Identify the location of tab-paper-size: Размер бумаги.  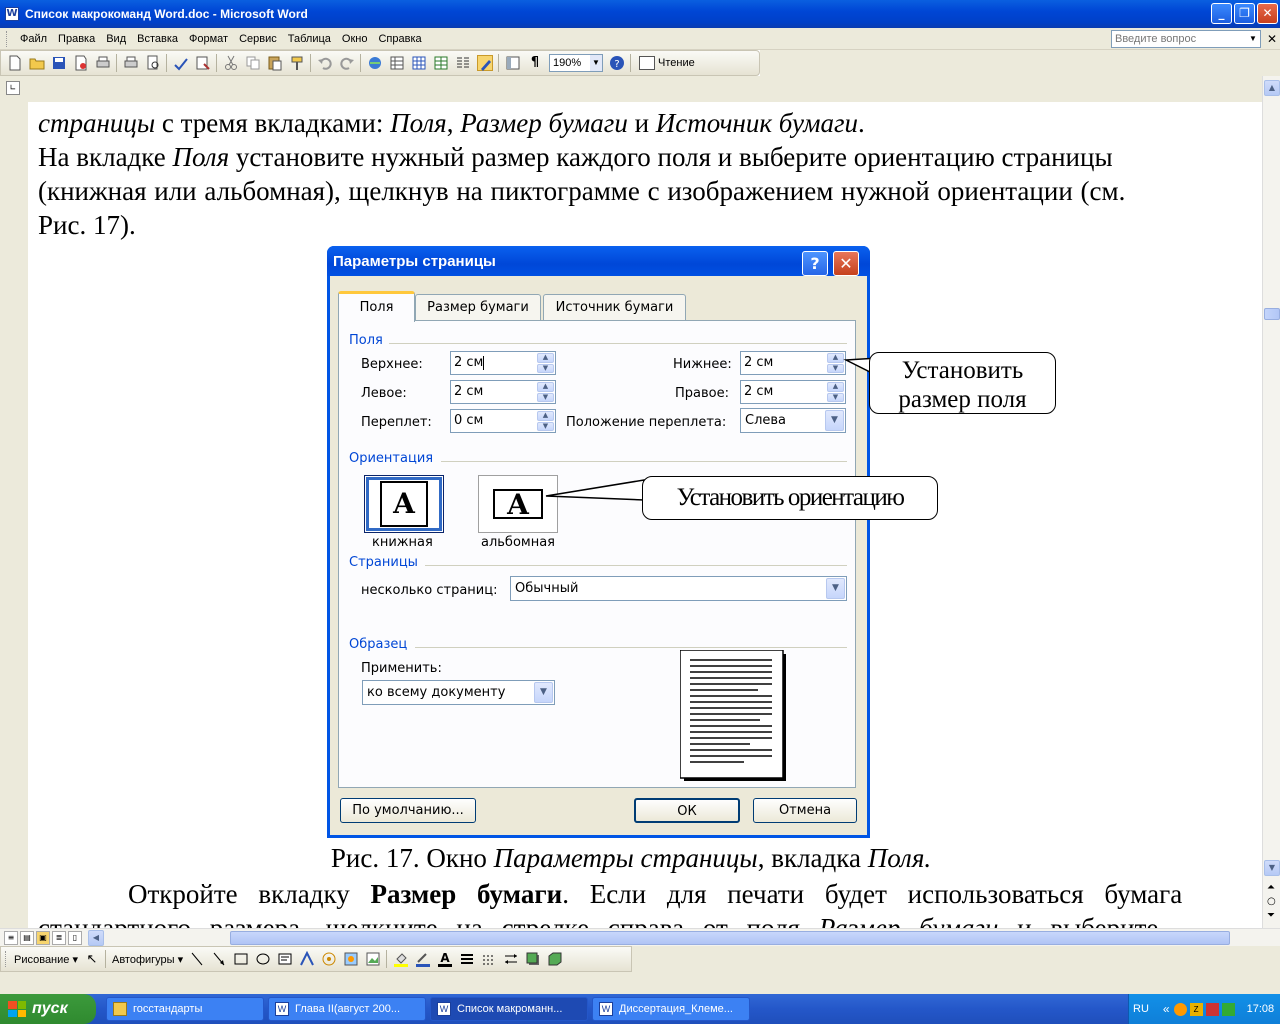
(478, 307).